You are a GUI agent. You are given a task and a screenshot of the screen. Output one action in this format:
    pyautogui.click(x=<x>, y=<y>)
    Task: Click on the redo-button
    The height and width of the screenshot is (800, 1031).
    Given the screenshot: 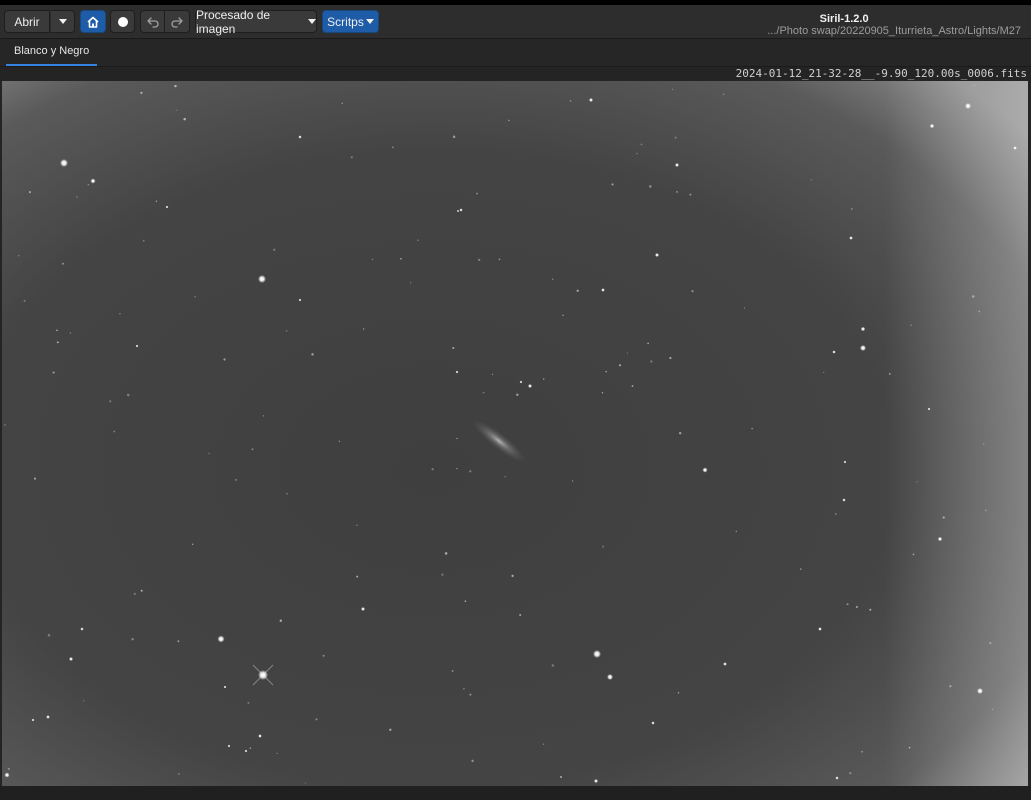 What is the action you would take?
    pyautogui.click(x=177, y=21)
    